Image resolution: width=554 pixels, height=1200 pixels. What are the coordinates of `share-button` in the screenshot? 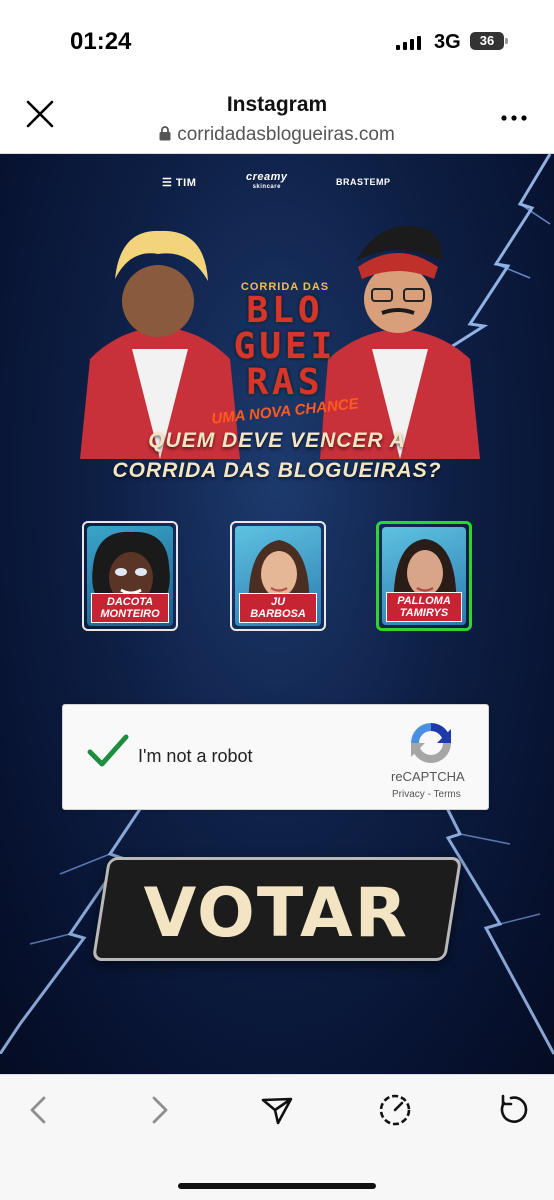 It's located at (277, 1110).